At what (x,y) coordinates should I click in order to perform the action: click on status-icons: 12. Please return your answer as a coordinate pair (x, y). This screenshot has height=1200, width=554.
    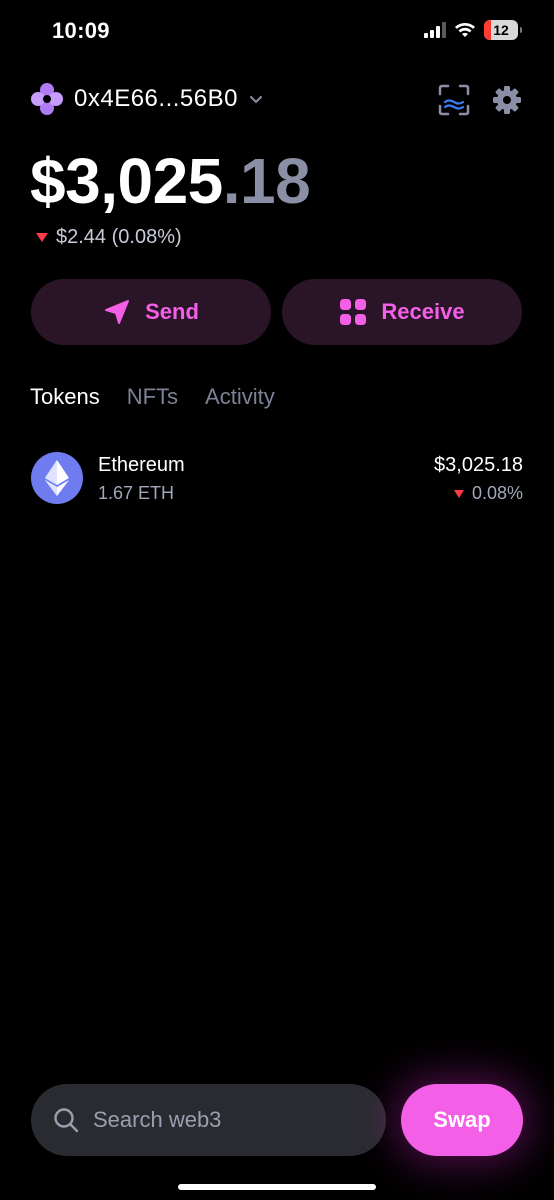
    Looking at the image, I should click on (473, 30).